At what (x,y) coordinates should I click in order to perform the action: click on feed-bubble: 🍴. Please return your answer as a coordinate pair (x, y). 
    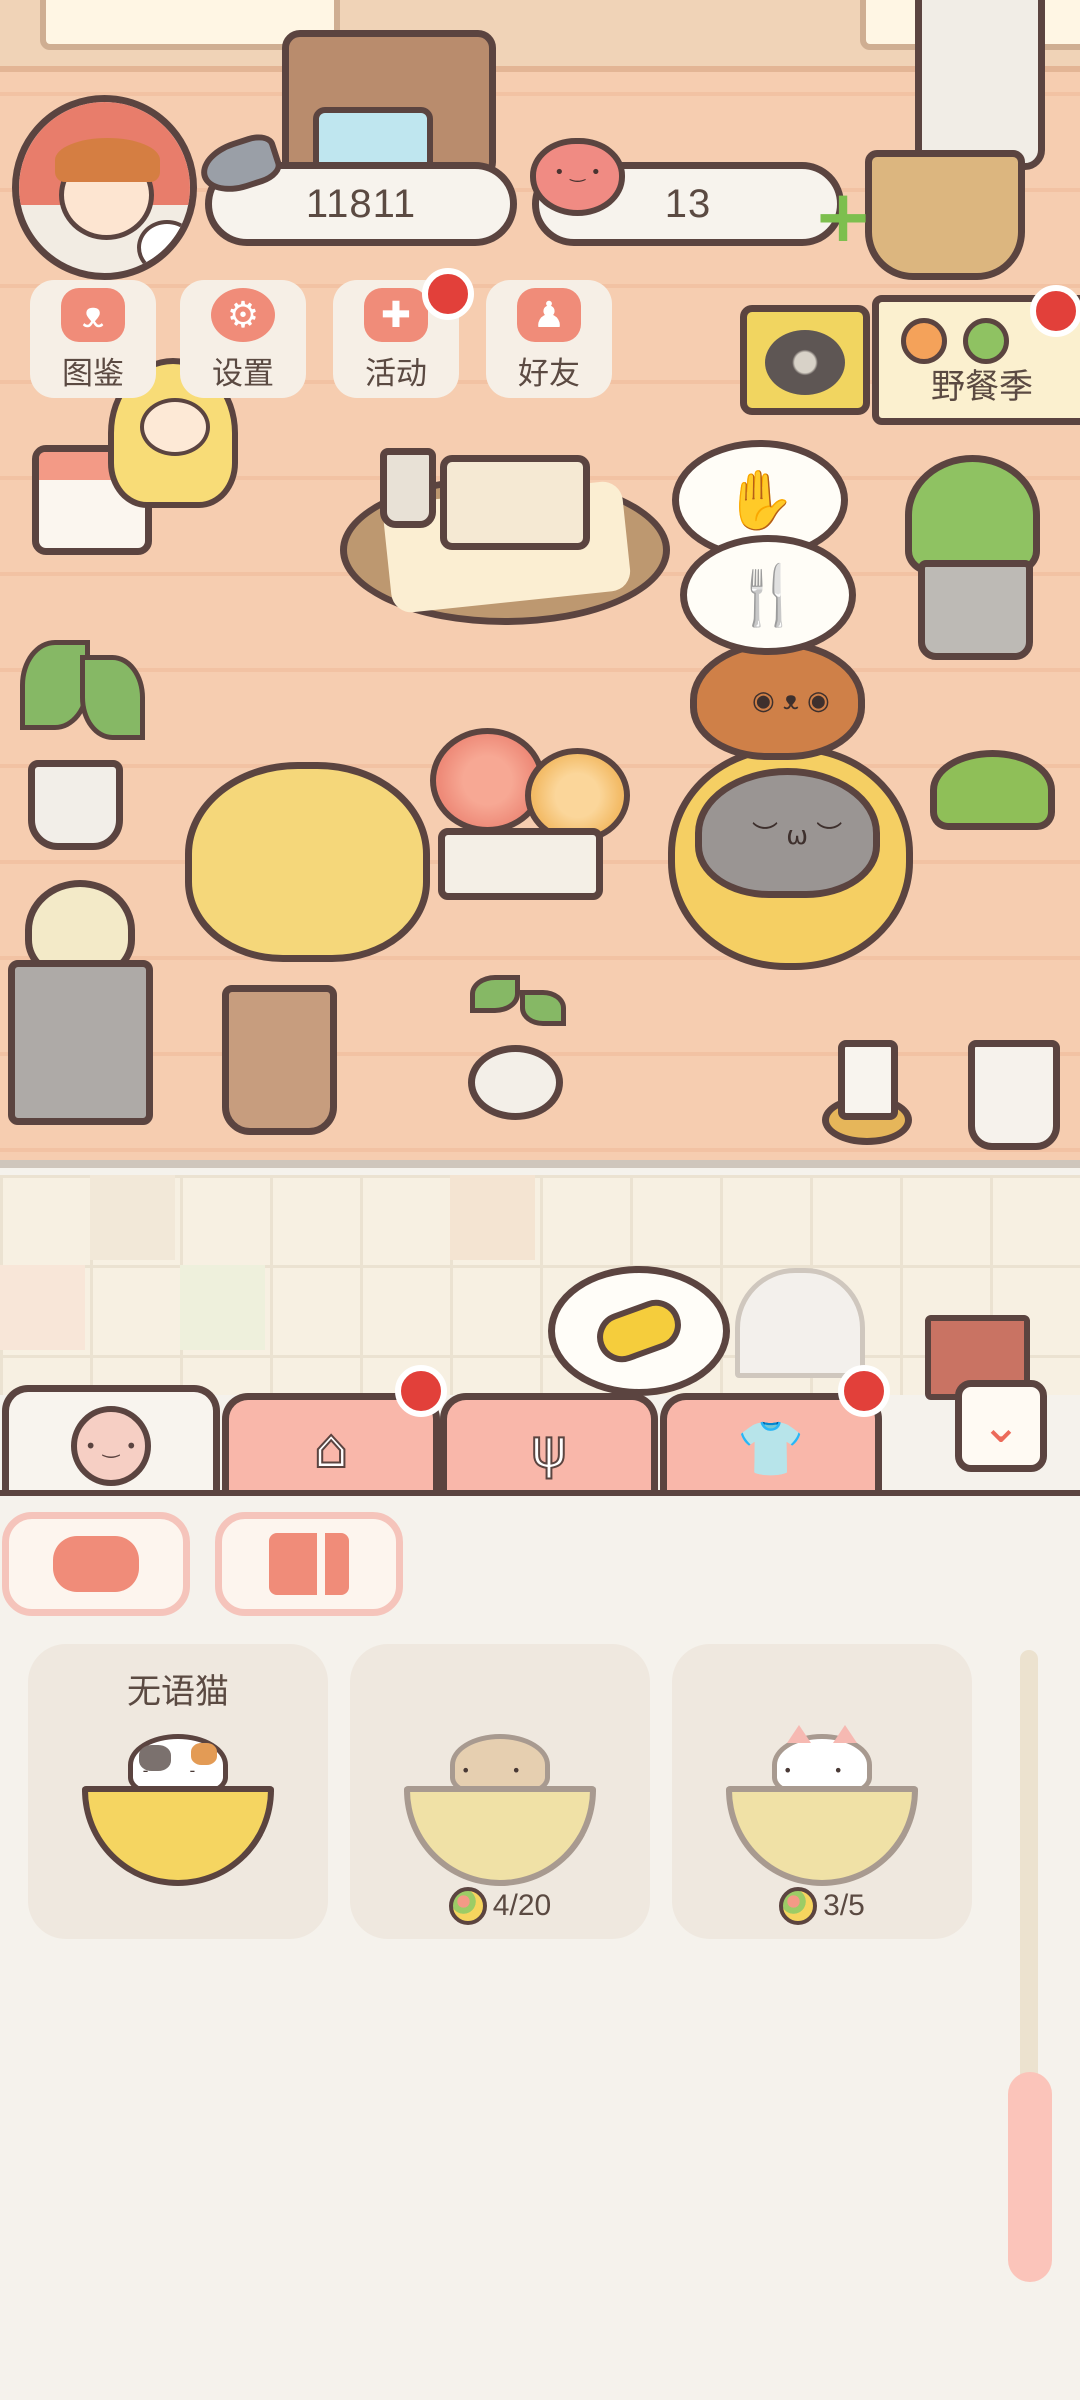
    Looking at the image, I should click on (768, 595).